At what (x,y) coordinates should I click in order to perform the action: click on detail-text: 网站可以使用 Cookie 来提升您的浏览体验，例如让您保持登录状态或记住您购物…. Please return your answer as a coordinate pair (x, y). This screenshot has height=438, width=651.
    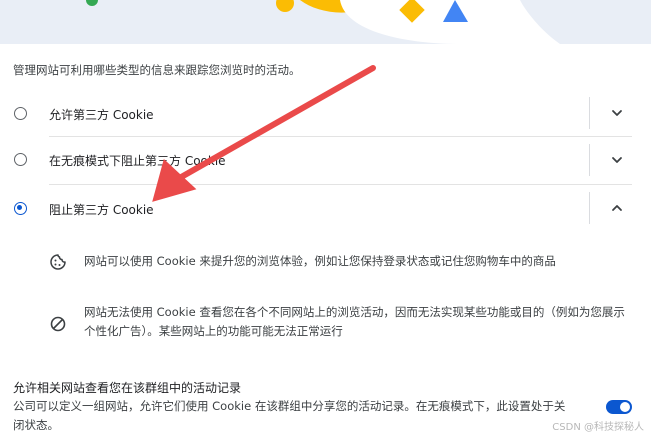
    Looking at the image, I should click on (320, 261).